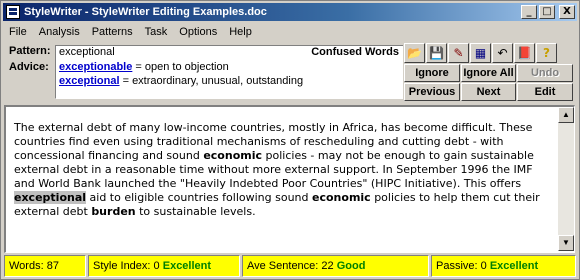  I want to click on close-button: X, so click(567, 12).